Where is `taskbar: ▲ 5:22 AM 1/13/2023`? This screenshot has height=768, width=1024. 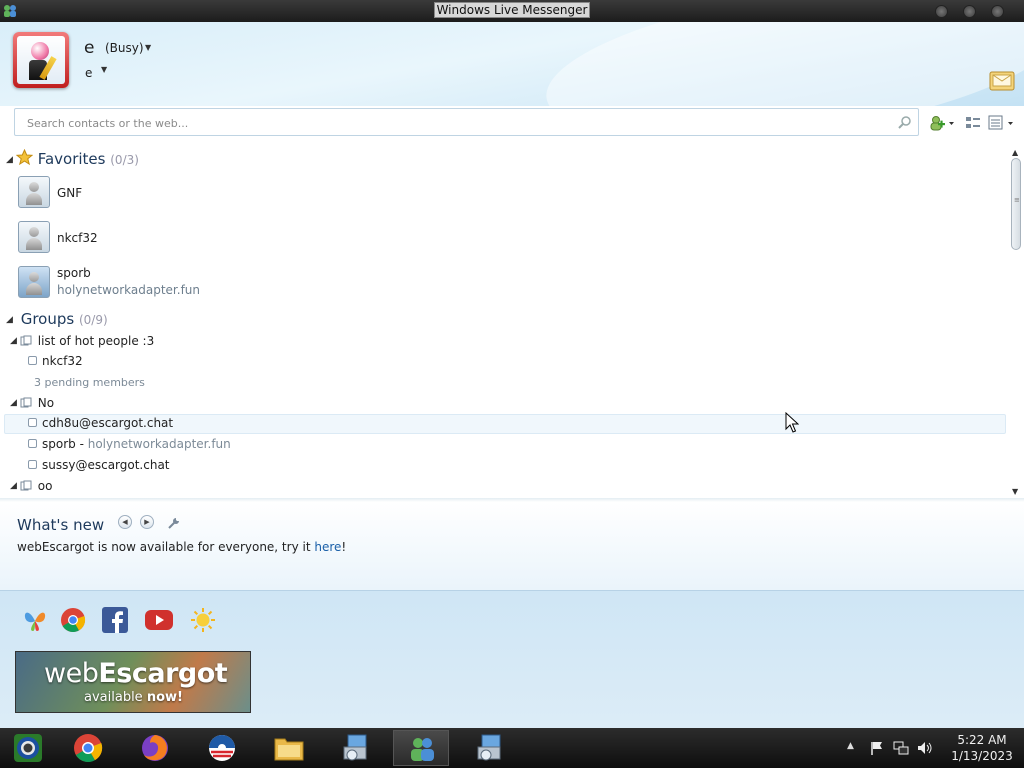
taskbar: ▲ 5:22 AM 1/13/2023 is located at coordinates (512, 748).